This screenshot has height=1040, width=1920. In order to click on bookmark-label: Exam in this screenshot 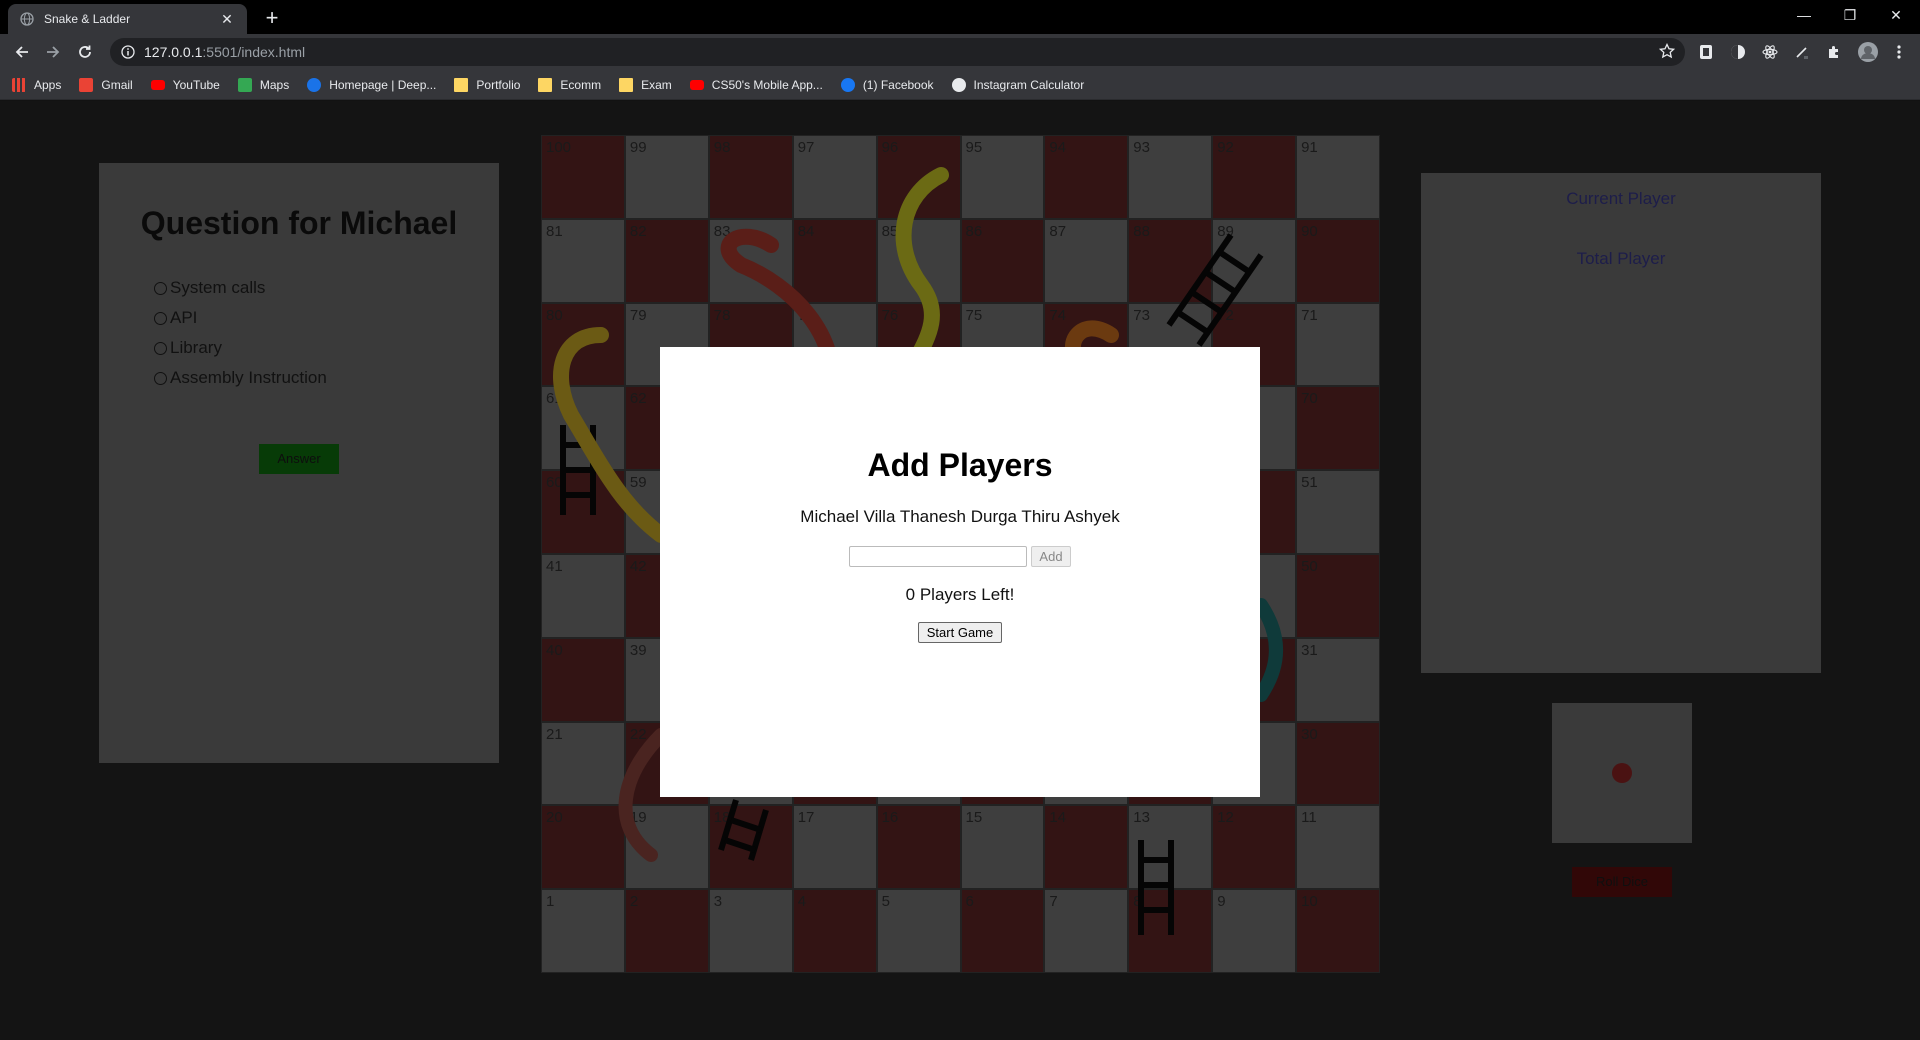, I will do `click(656, 84)`.